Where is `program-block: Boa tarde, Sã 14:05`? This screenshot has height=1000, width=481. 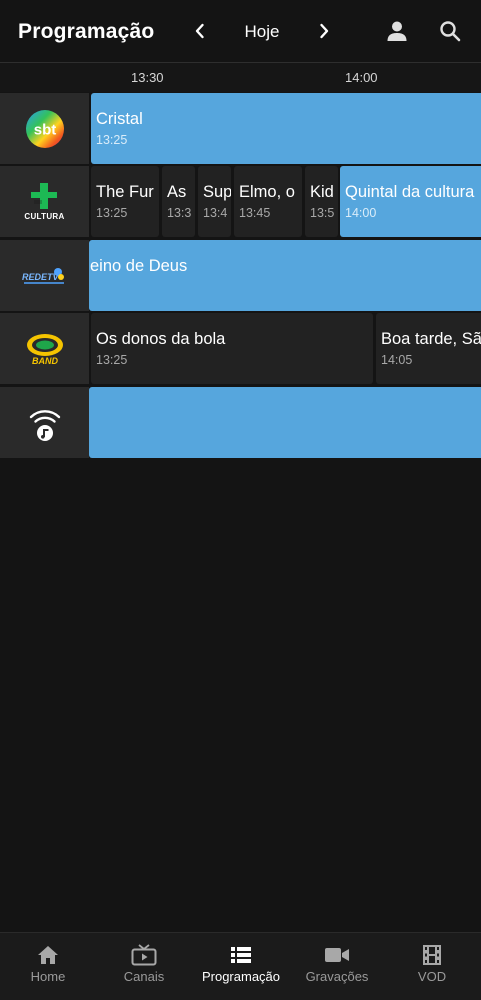 program-block: Boa tarde, Sã 14:05 is located at coordinates (428, 348).